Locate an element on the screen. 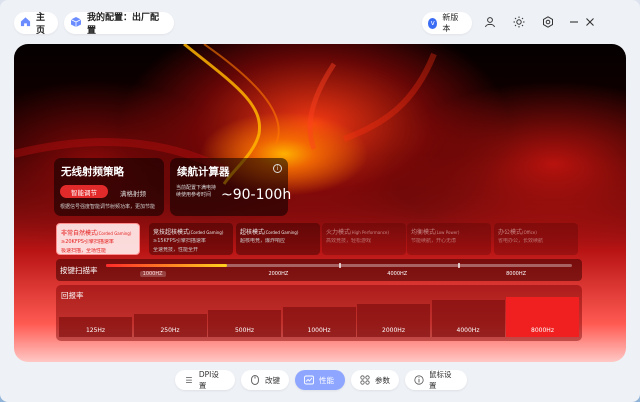 The width and height of the screenshot is (640, 402). mouse-icon is located at coordinates (255, 380).